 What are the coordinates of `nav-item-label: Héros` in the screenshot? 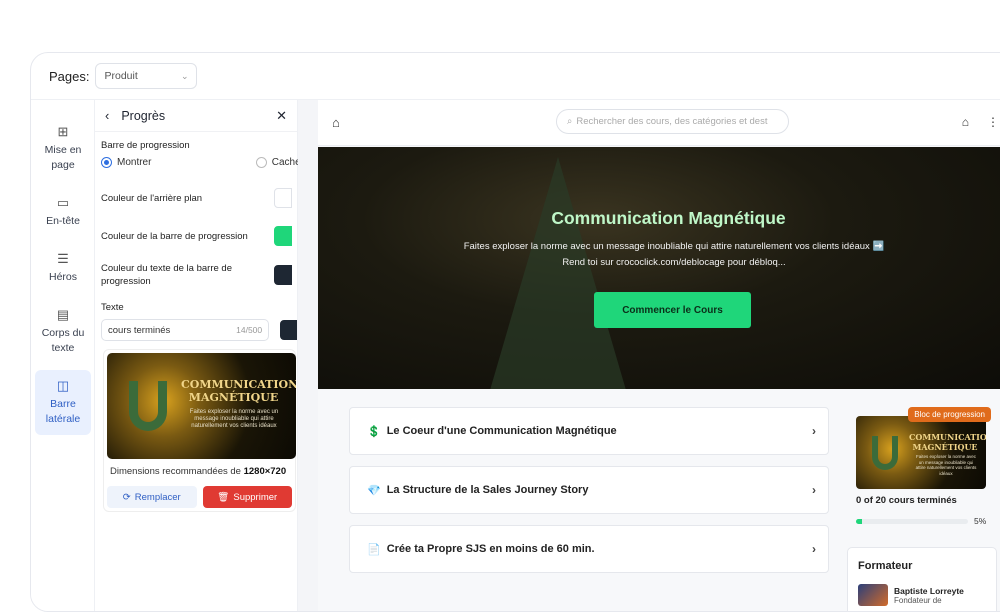 It's located at (62, 277).